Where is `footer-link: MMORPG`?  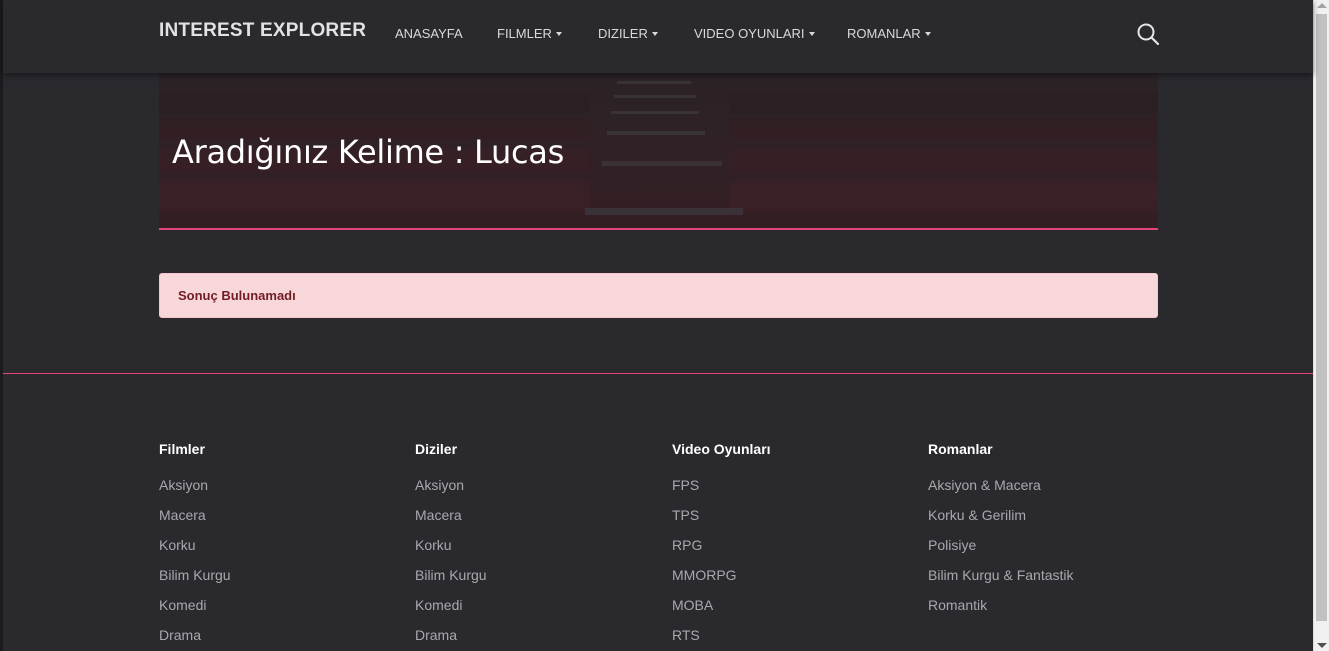 footer-link: MMORPG is located at coordinates (721, 582).